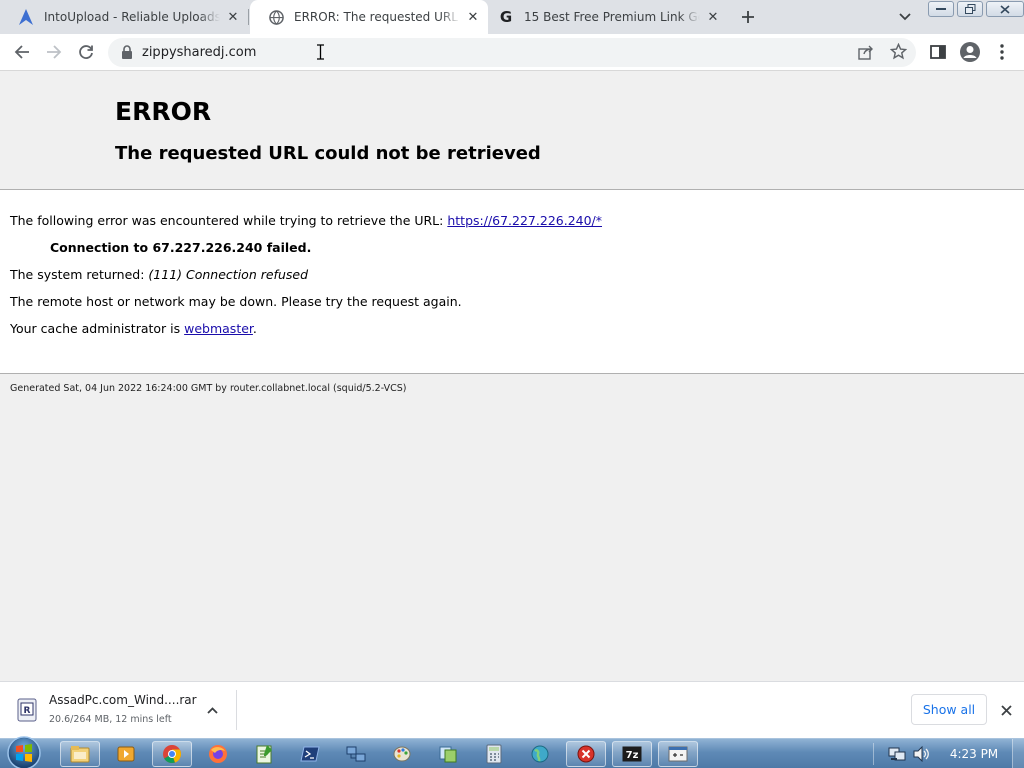 The image size is (1024, 768). I want to click on address-bar: zippysharedj.com, so click(512, 52).